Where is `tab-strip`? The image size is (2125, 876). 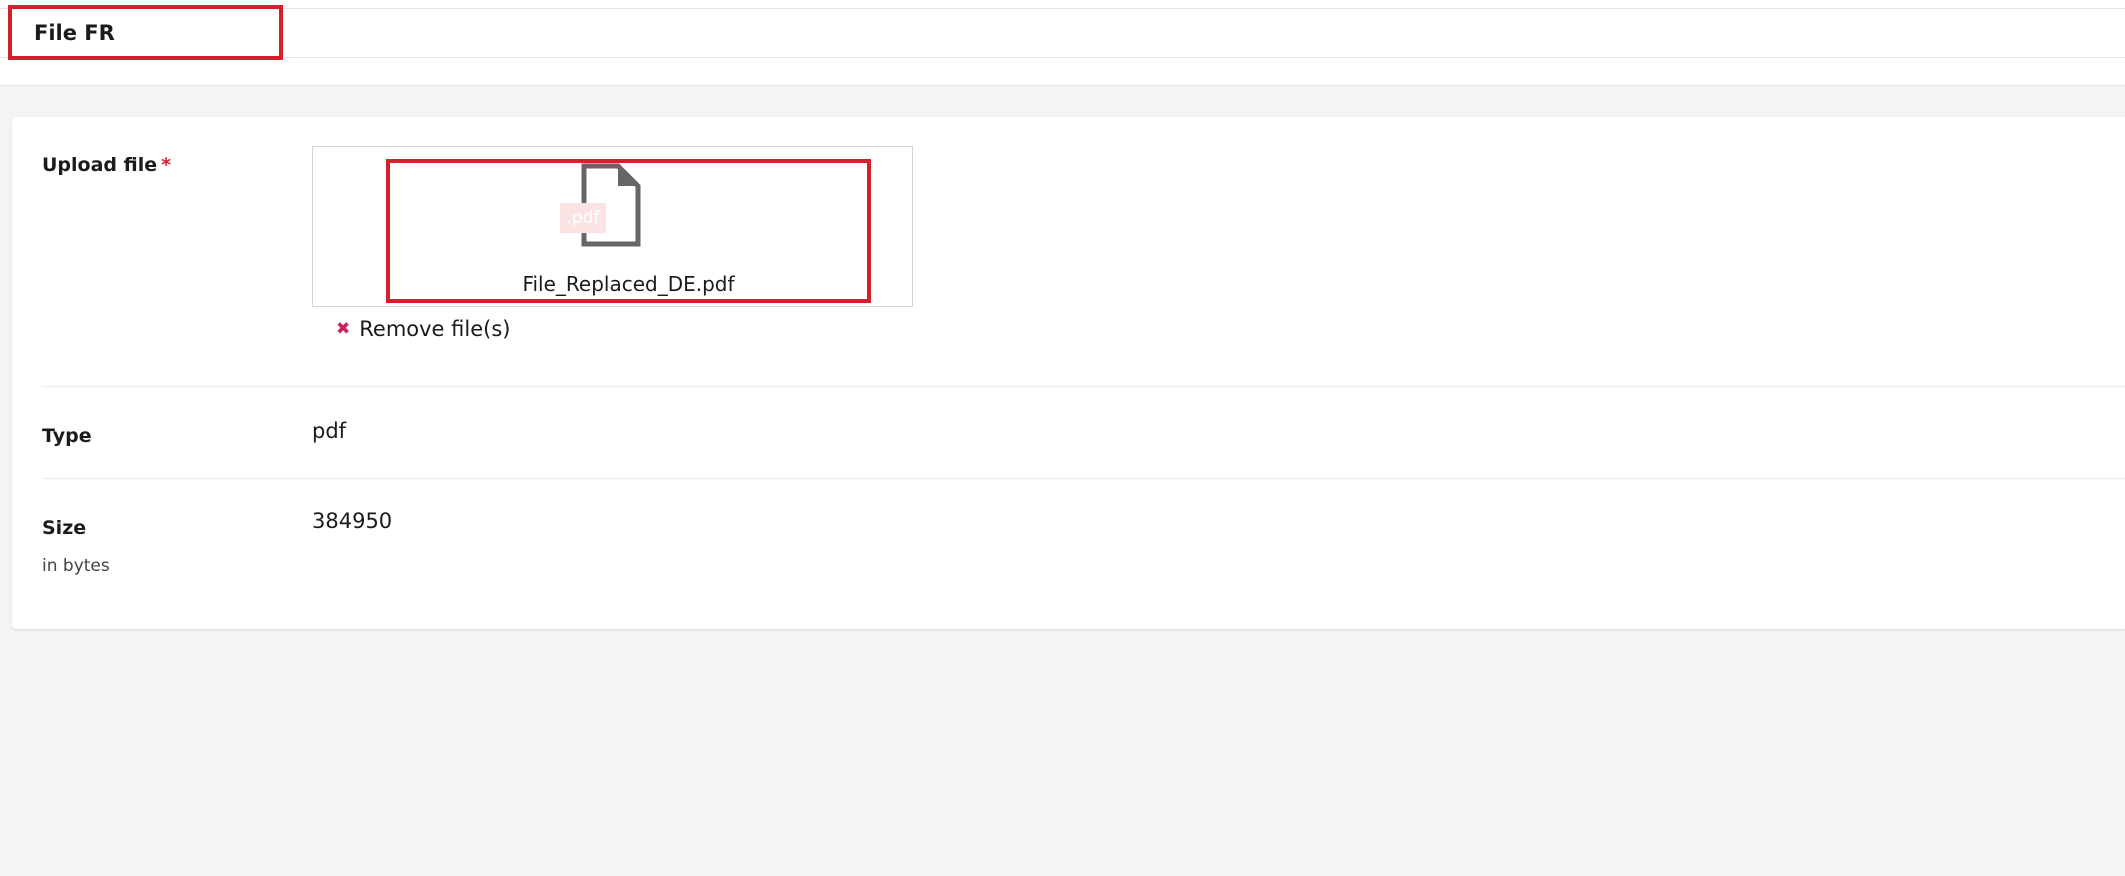
tab-strip is located at coordinates (1062, 33).